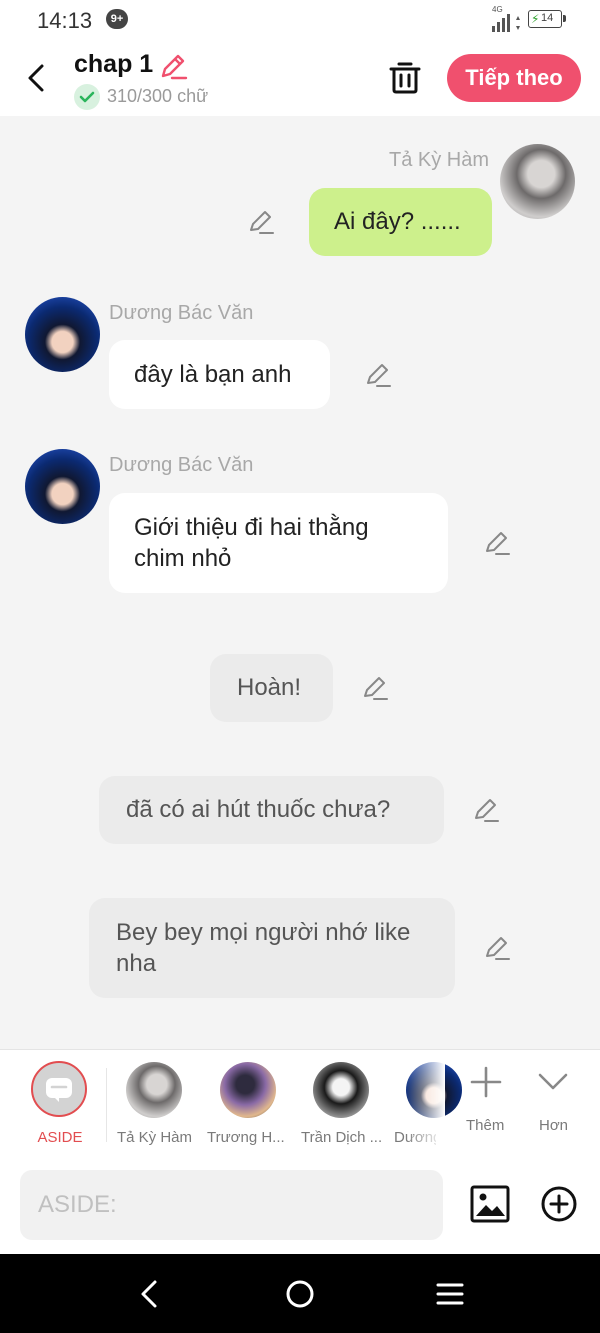 This screenshot has width=600, height=1333. Describe the element at coordinates (173, 66) in the screenshot. I see `edit-title-icon` at that location.